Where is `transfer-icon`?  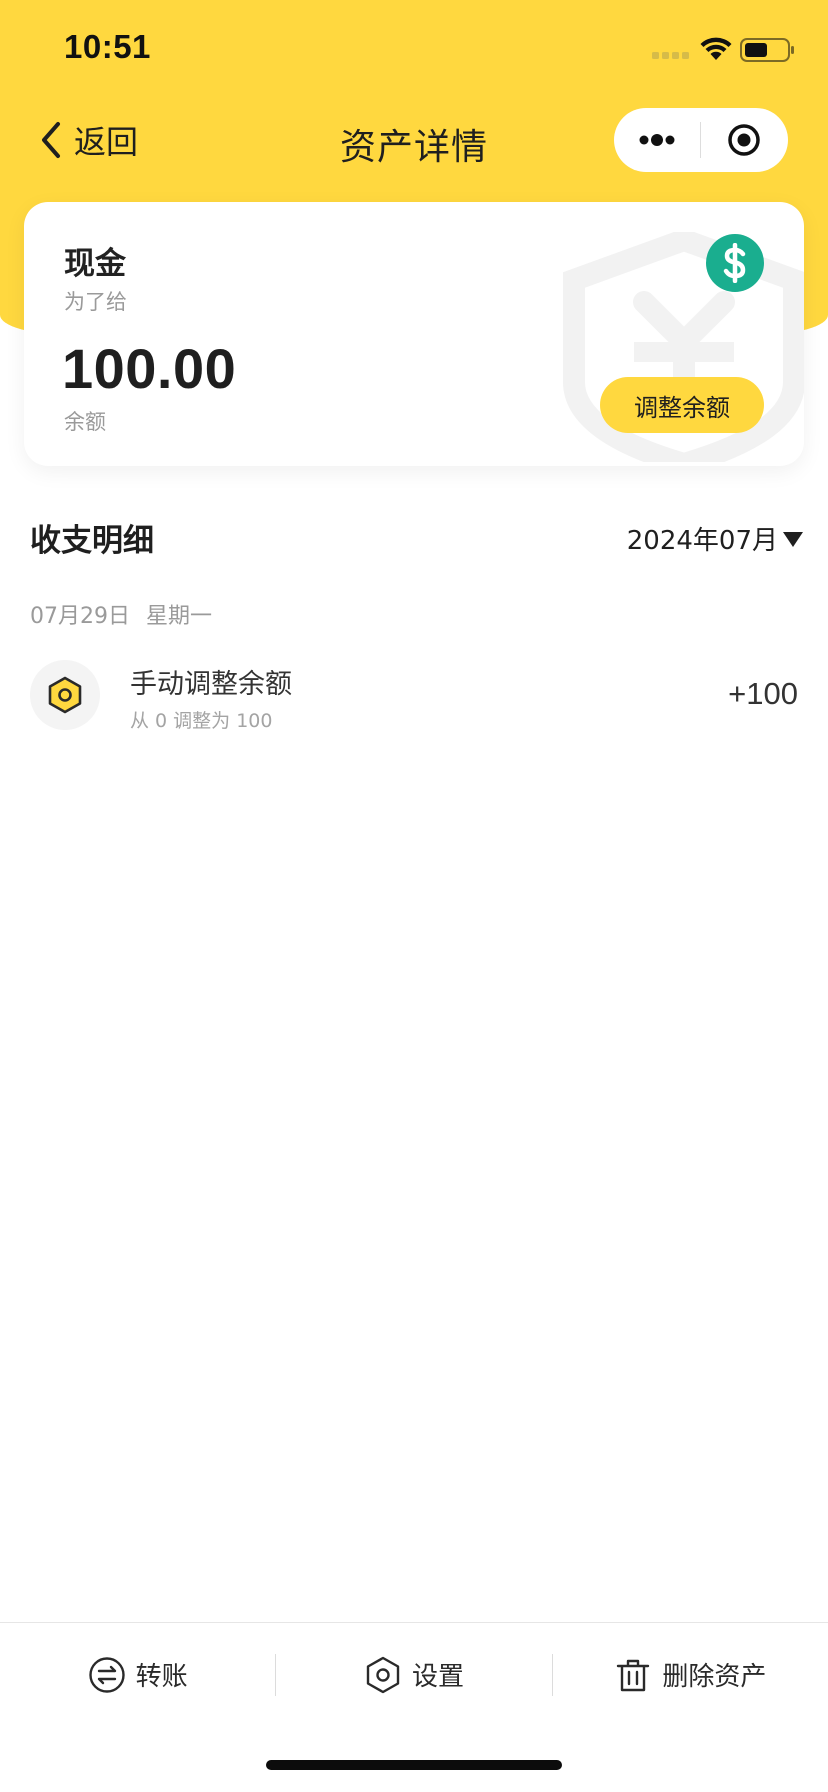
transfer-icon is located at coordinates (106, 1674).